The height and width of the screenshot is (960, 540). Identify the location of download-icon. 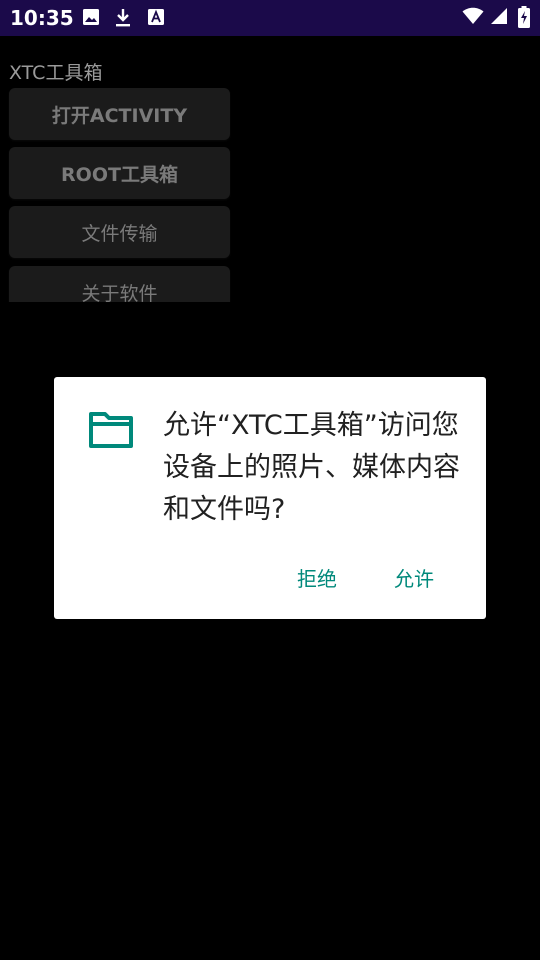
(123, 20).